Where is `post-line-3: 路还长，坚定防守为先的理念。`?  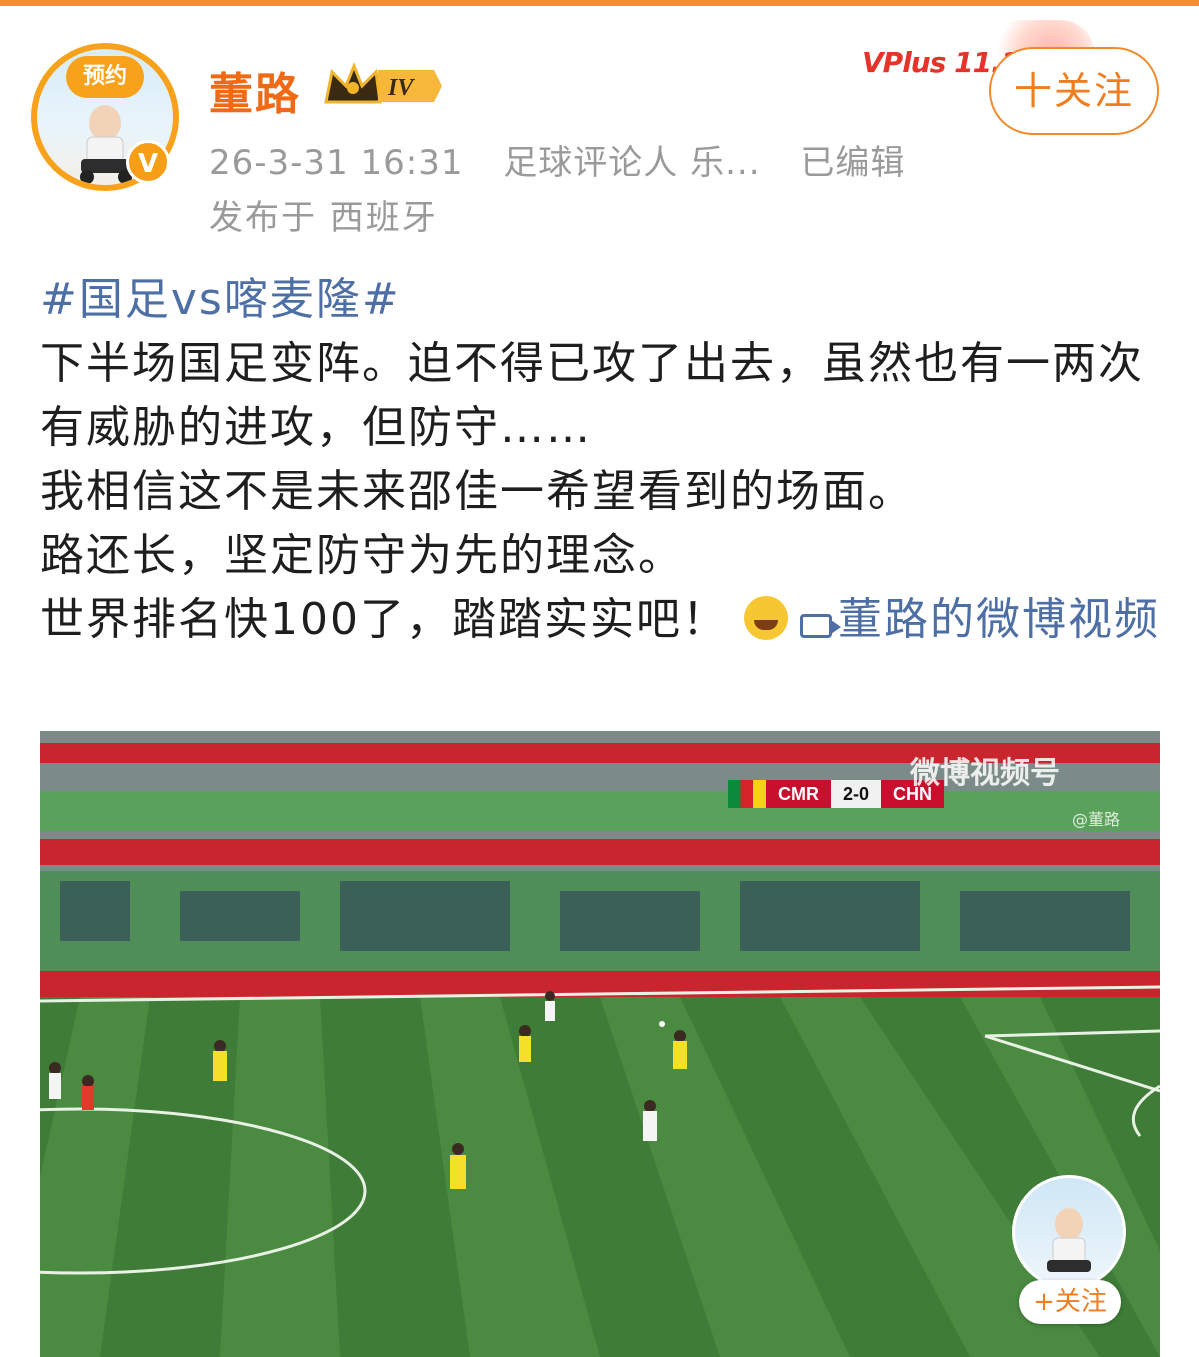 post-line-3: 路还长，坚定防守为先的理念。 is located at coordinates (362, 555).